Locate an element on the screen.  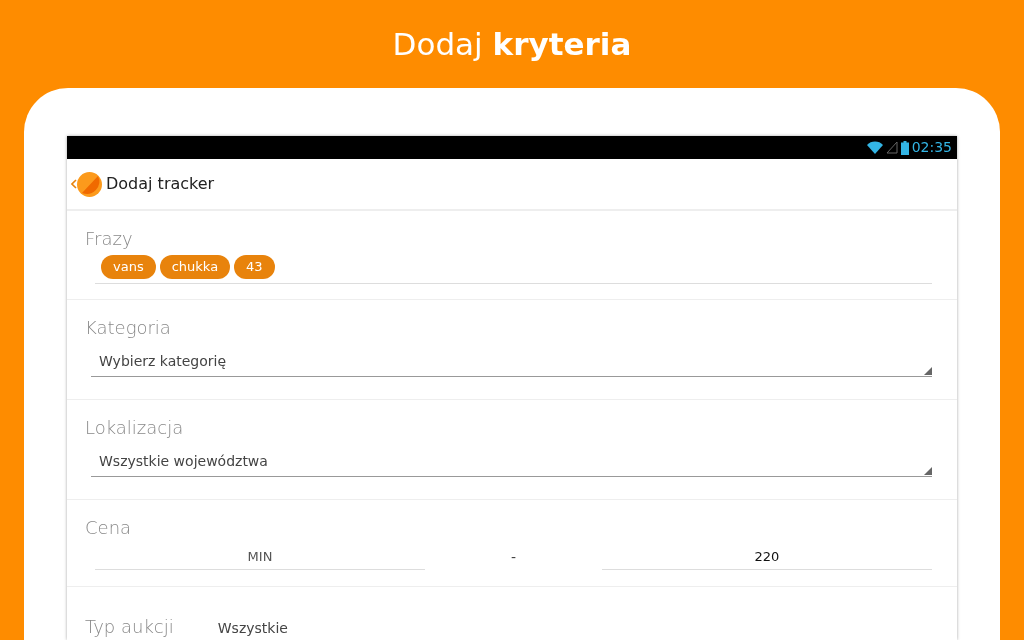
dropdown: Wszystkie województwa is located at coordinates (511, 464).